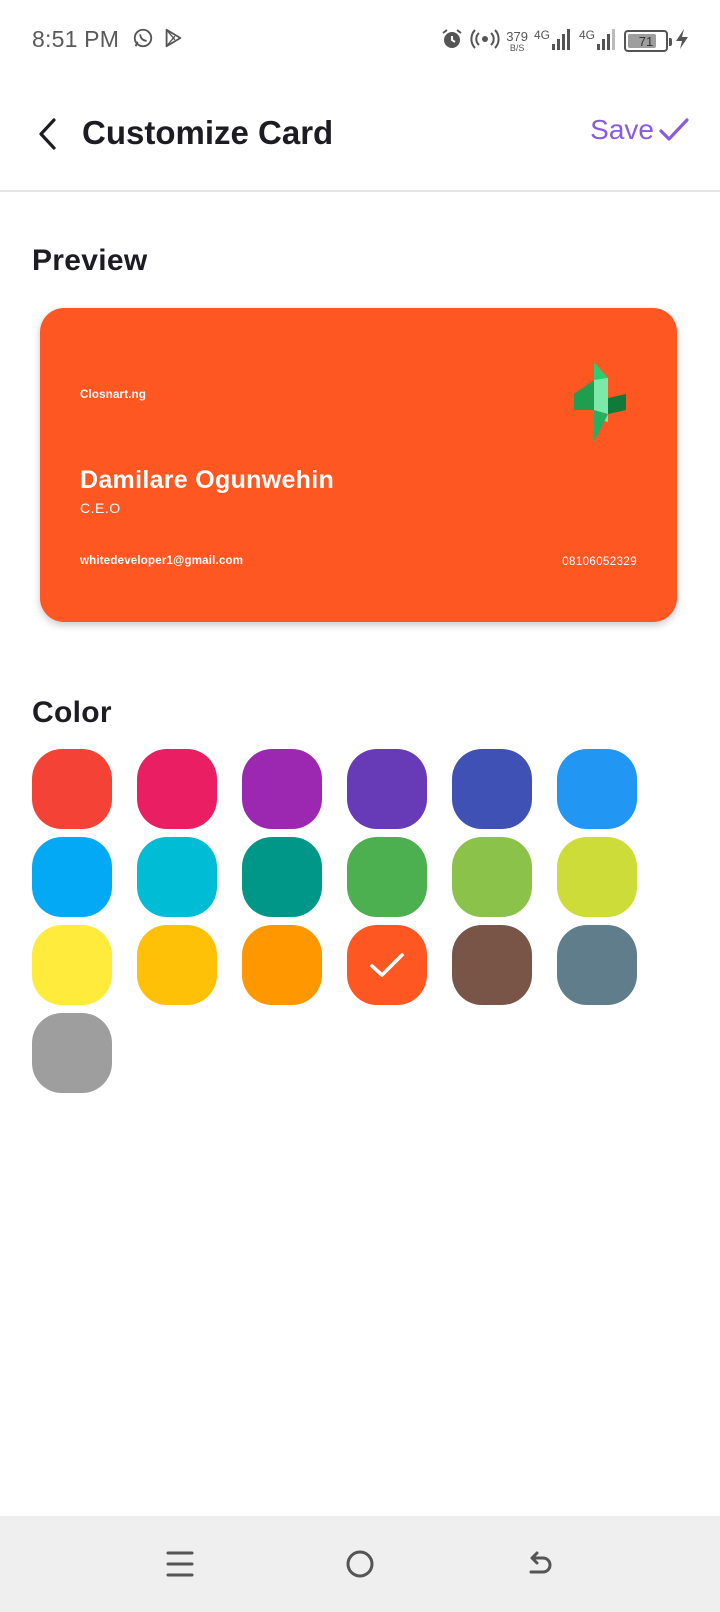 The image size is (720, 1612). Describe the element at coordinates (517, 36) in the screenshot. I see `net-speed-value: 379` at that location.